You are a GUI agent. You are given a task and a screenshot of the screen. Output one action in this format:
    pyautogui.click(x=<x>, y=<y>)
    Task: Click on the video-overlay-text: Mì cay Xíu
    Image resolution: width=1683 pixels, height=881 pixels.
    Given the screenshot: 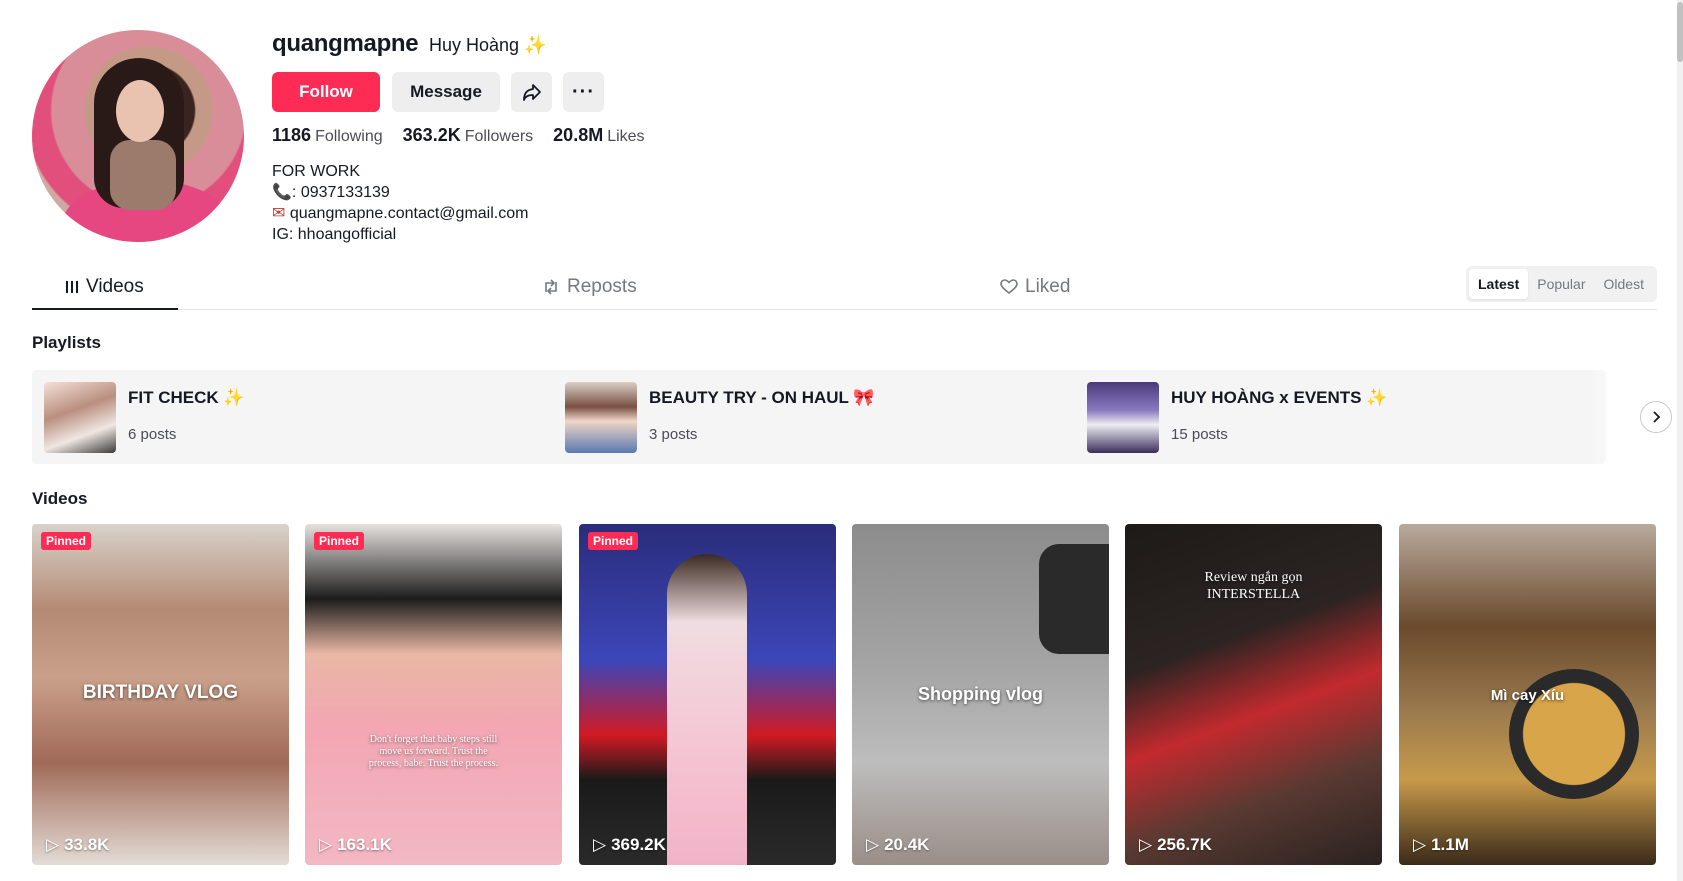 What is the action you would take?
    pyautogui.click(x=1527, y=695)
    